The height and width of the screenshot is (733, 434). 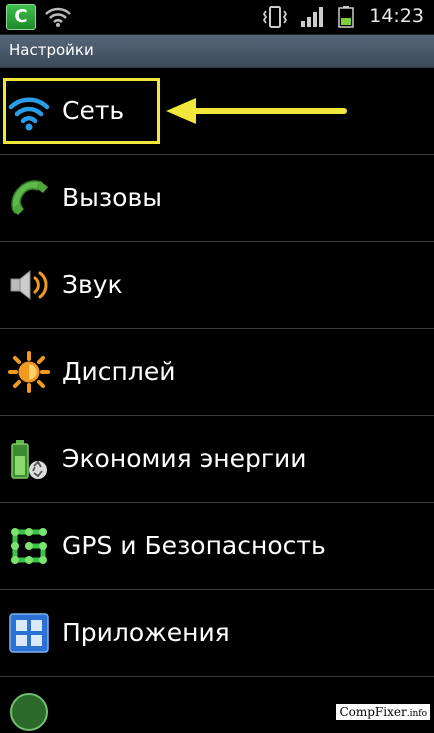 I want to click on watermark-text: CompFixer, so click(x=373, y=712).